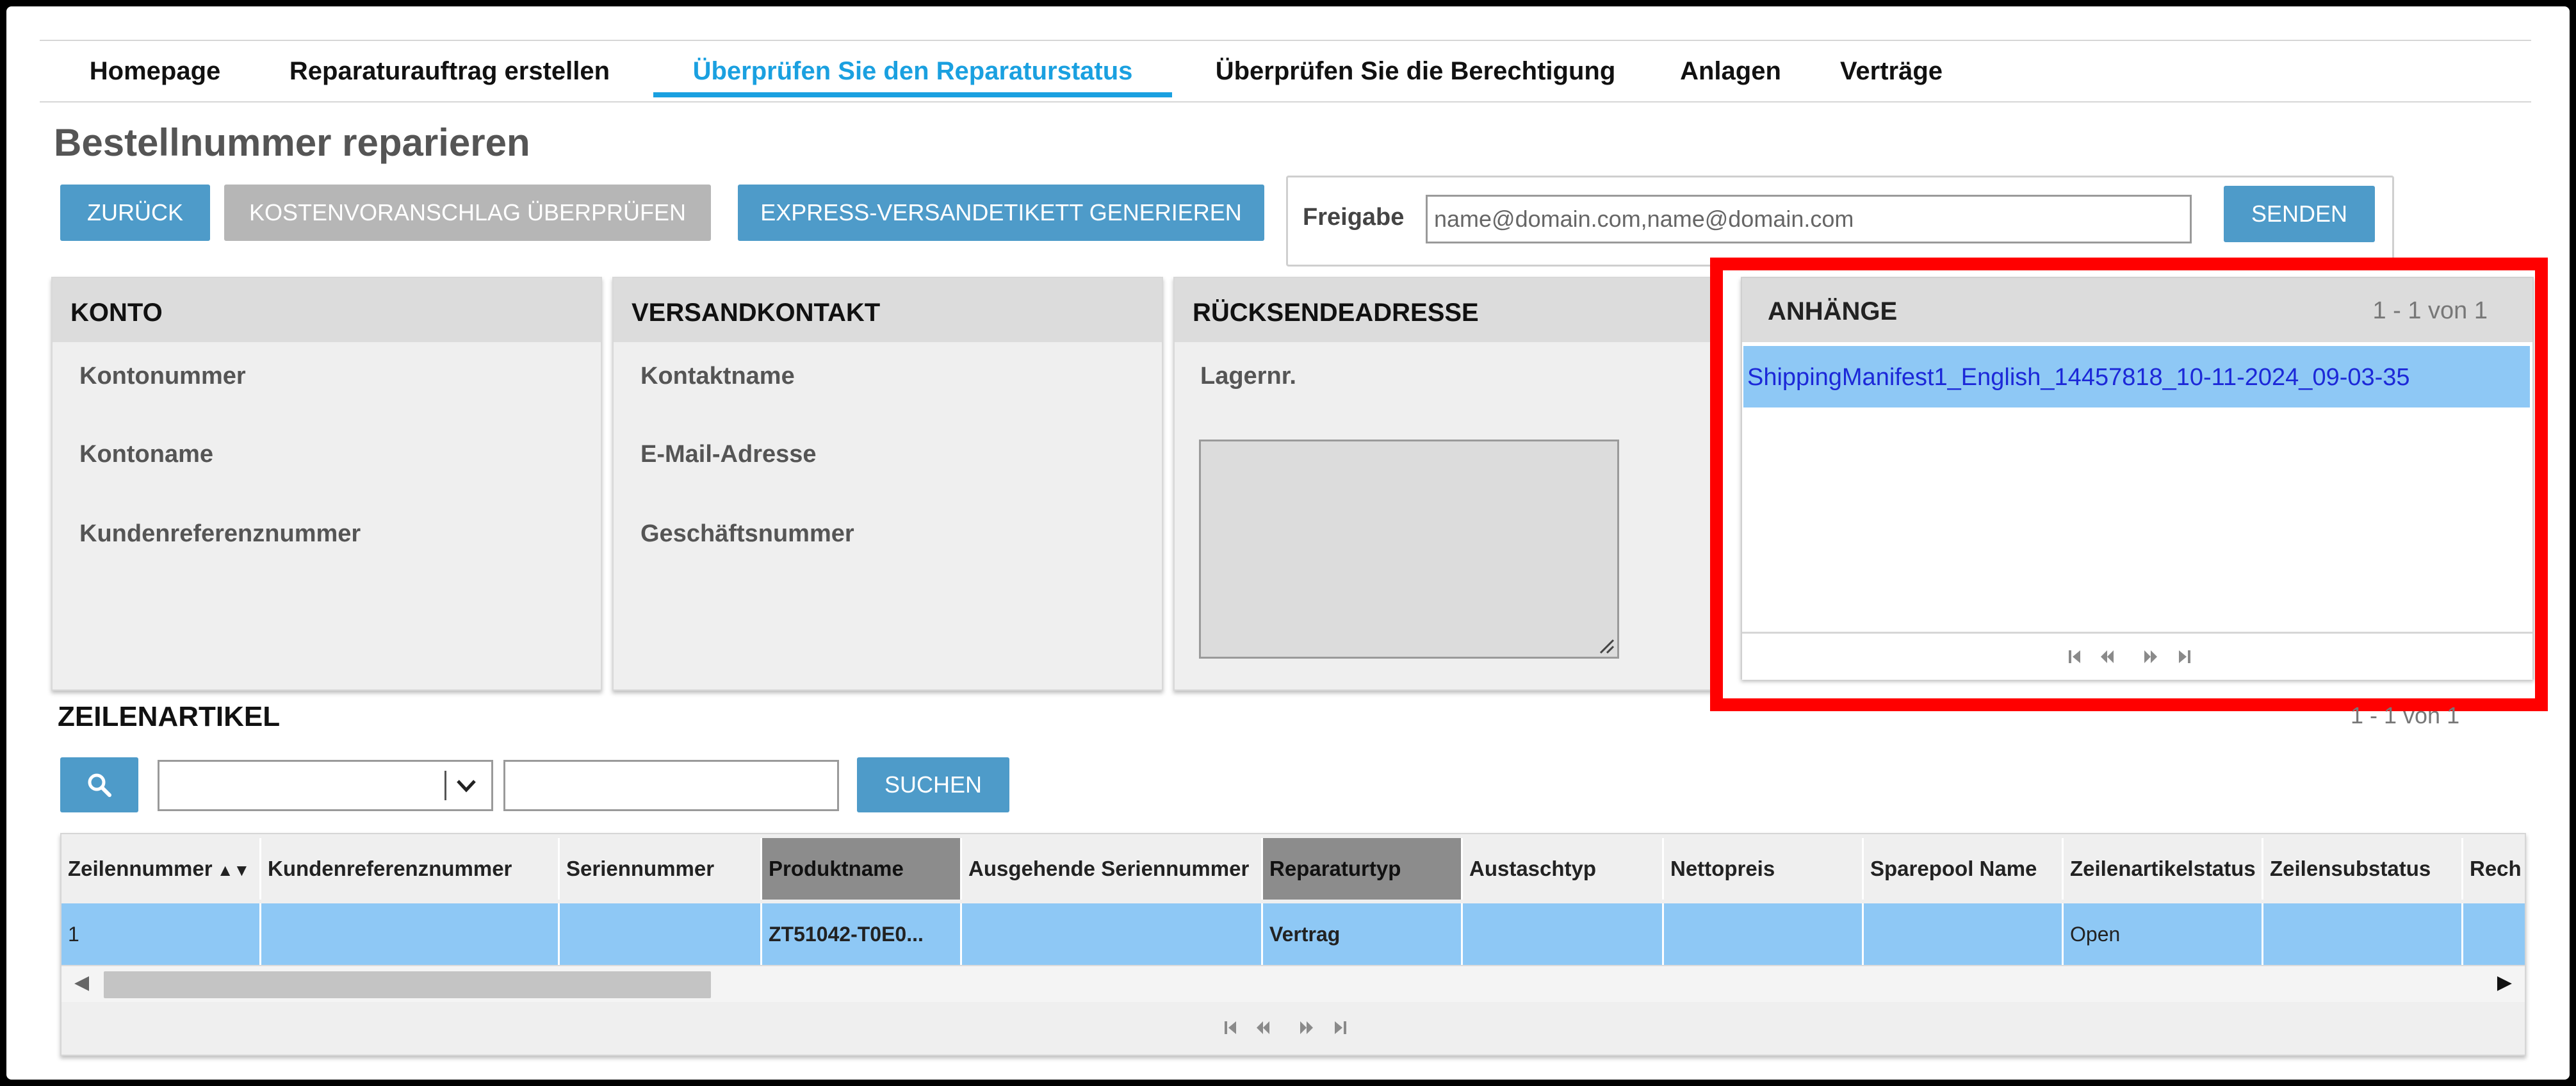 The width and height of the screenshot is (2576, 1086). I want to click on column-header: Kundenreferenznummer, so click(410, 869).